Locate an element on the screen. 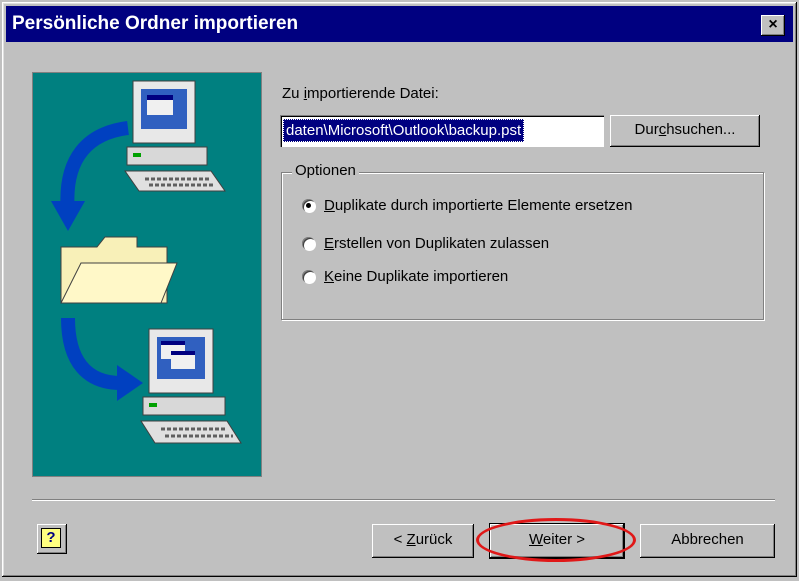 Image resolution: width=799 pixels, height=581 pixels. radio-no-duplicates: Keine Duplikate importieren is located at coordinates (405, 276).